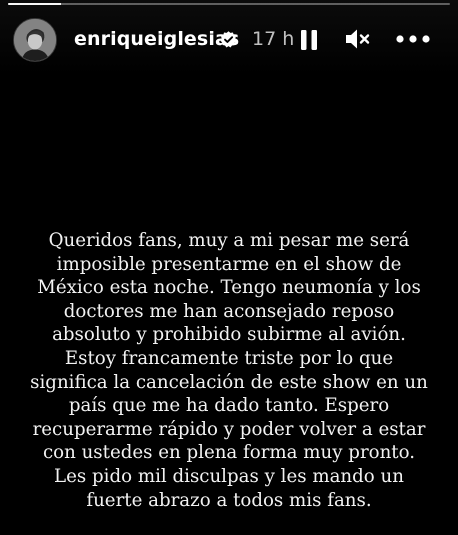 This screenshot has height=535, width=458. I want to click on message-line: con ustedes en plena forma muy pronto., so click(229, 453).